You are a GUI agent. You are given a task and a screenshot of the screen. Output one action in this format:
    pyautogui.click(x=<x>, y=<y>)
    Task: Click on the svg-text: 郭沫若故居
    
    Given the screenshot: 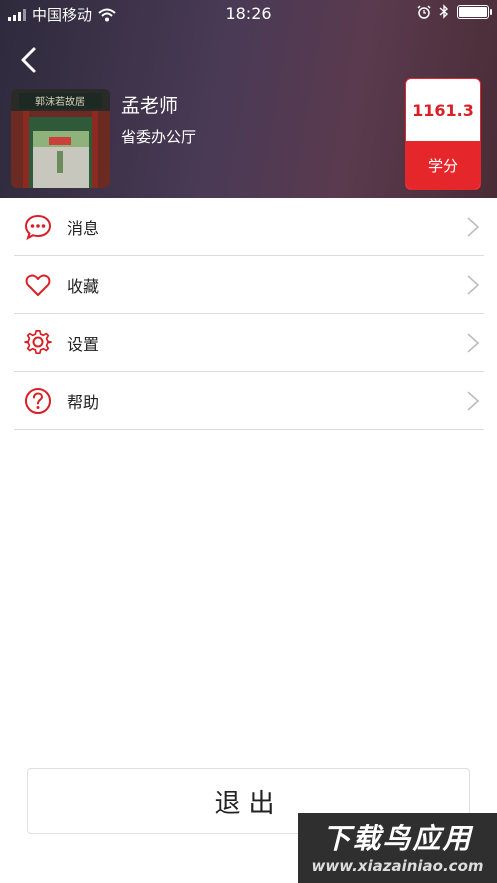 What is the action you would take?
    pyautogui.click(x=60, y=101)
    